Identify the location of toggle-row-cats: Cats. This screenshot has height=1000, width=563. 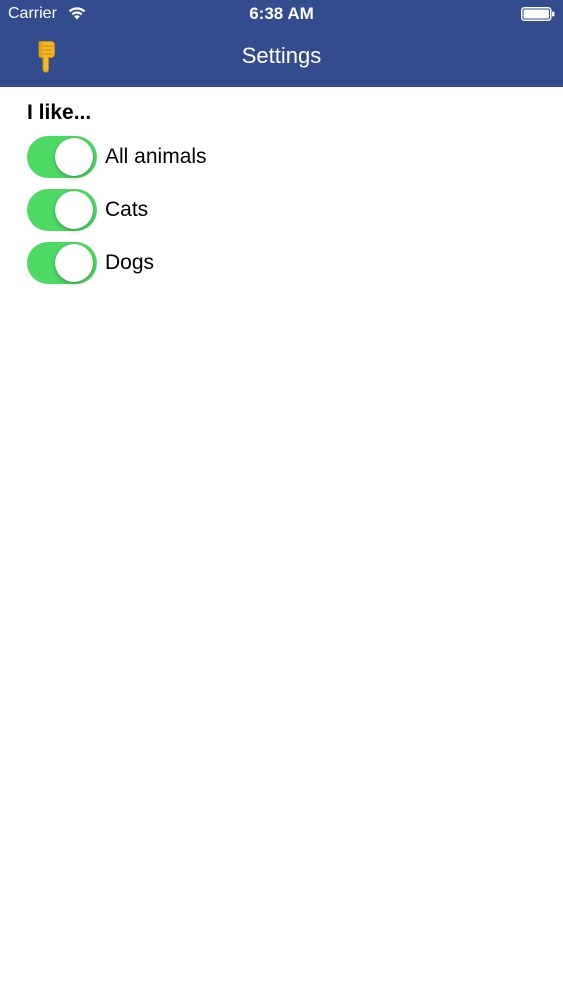
(227, 210).